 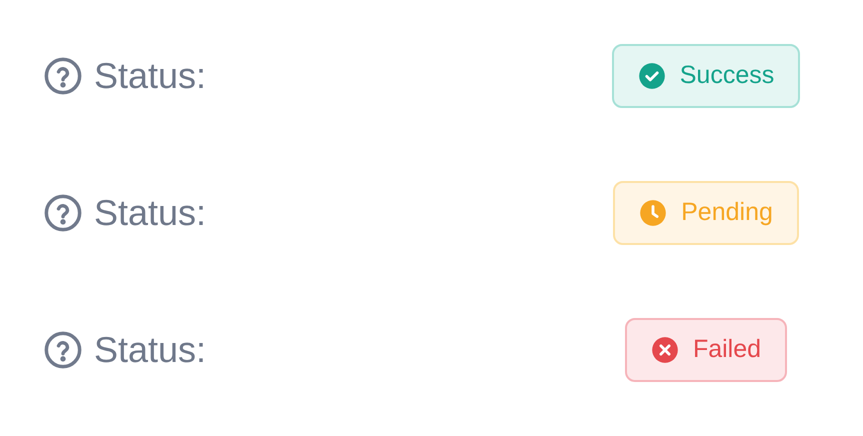 What do you see at coordinates (727, 212) in the screenshot?
I see `status-text: Pending` at bounding box center [727, 212].